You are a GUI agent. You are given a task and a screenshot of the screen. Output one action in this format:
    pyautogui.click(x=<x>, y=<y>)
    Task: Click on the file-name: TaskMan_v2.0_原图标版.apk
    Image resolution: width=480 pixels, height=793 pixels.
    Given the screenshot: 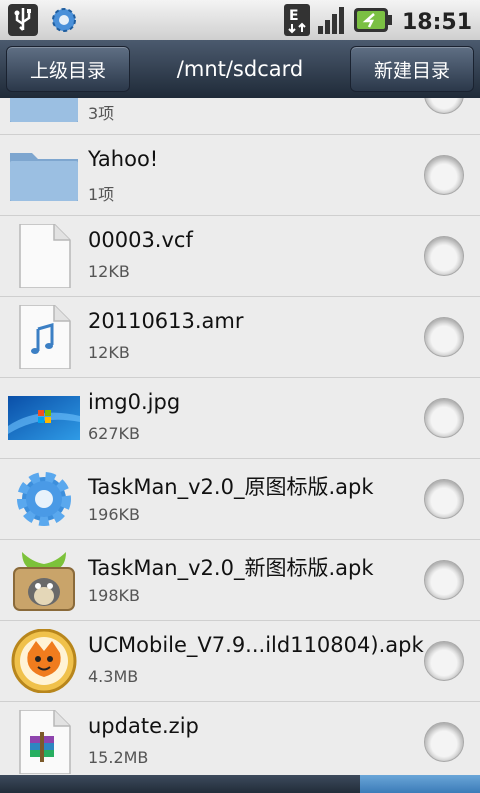 What is the action you would take?
    pyautogui.click(x=231, y=487)
    